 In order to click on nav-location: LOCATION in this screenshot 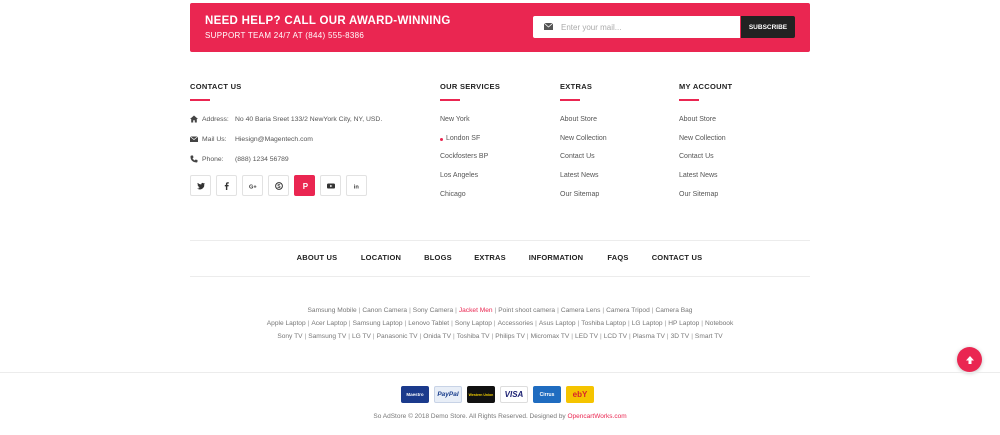, I will do `click(381, 257)`.